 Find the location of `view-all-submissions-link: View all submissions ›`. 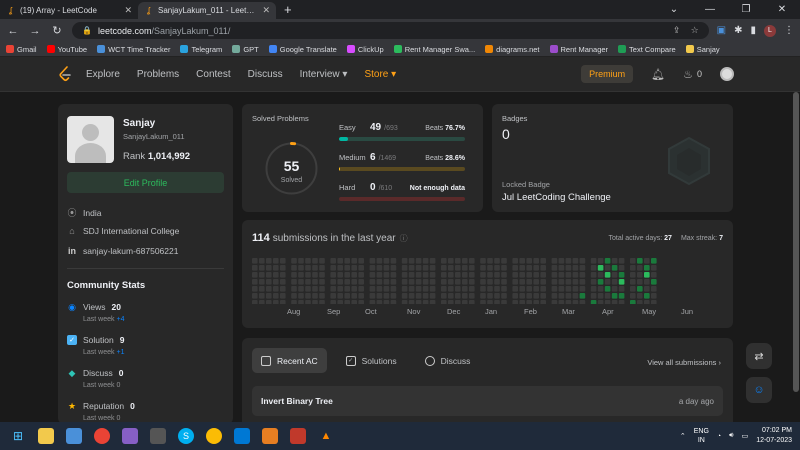

view-all-submissions-link: View all submissions › is located at coordinates (684, 362).